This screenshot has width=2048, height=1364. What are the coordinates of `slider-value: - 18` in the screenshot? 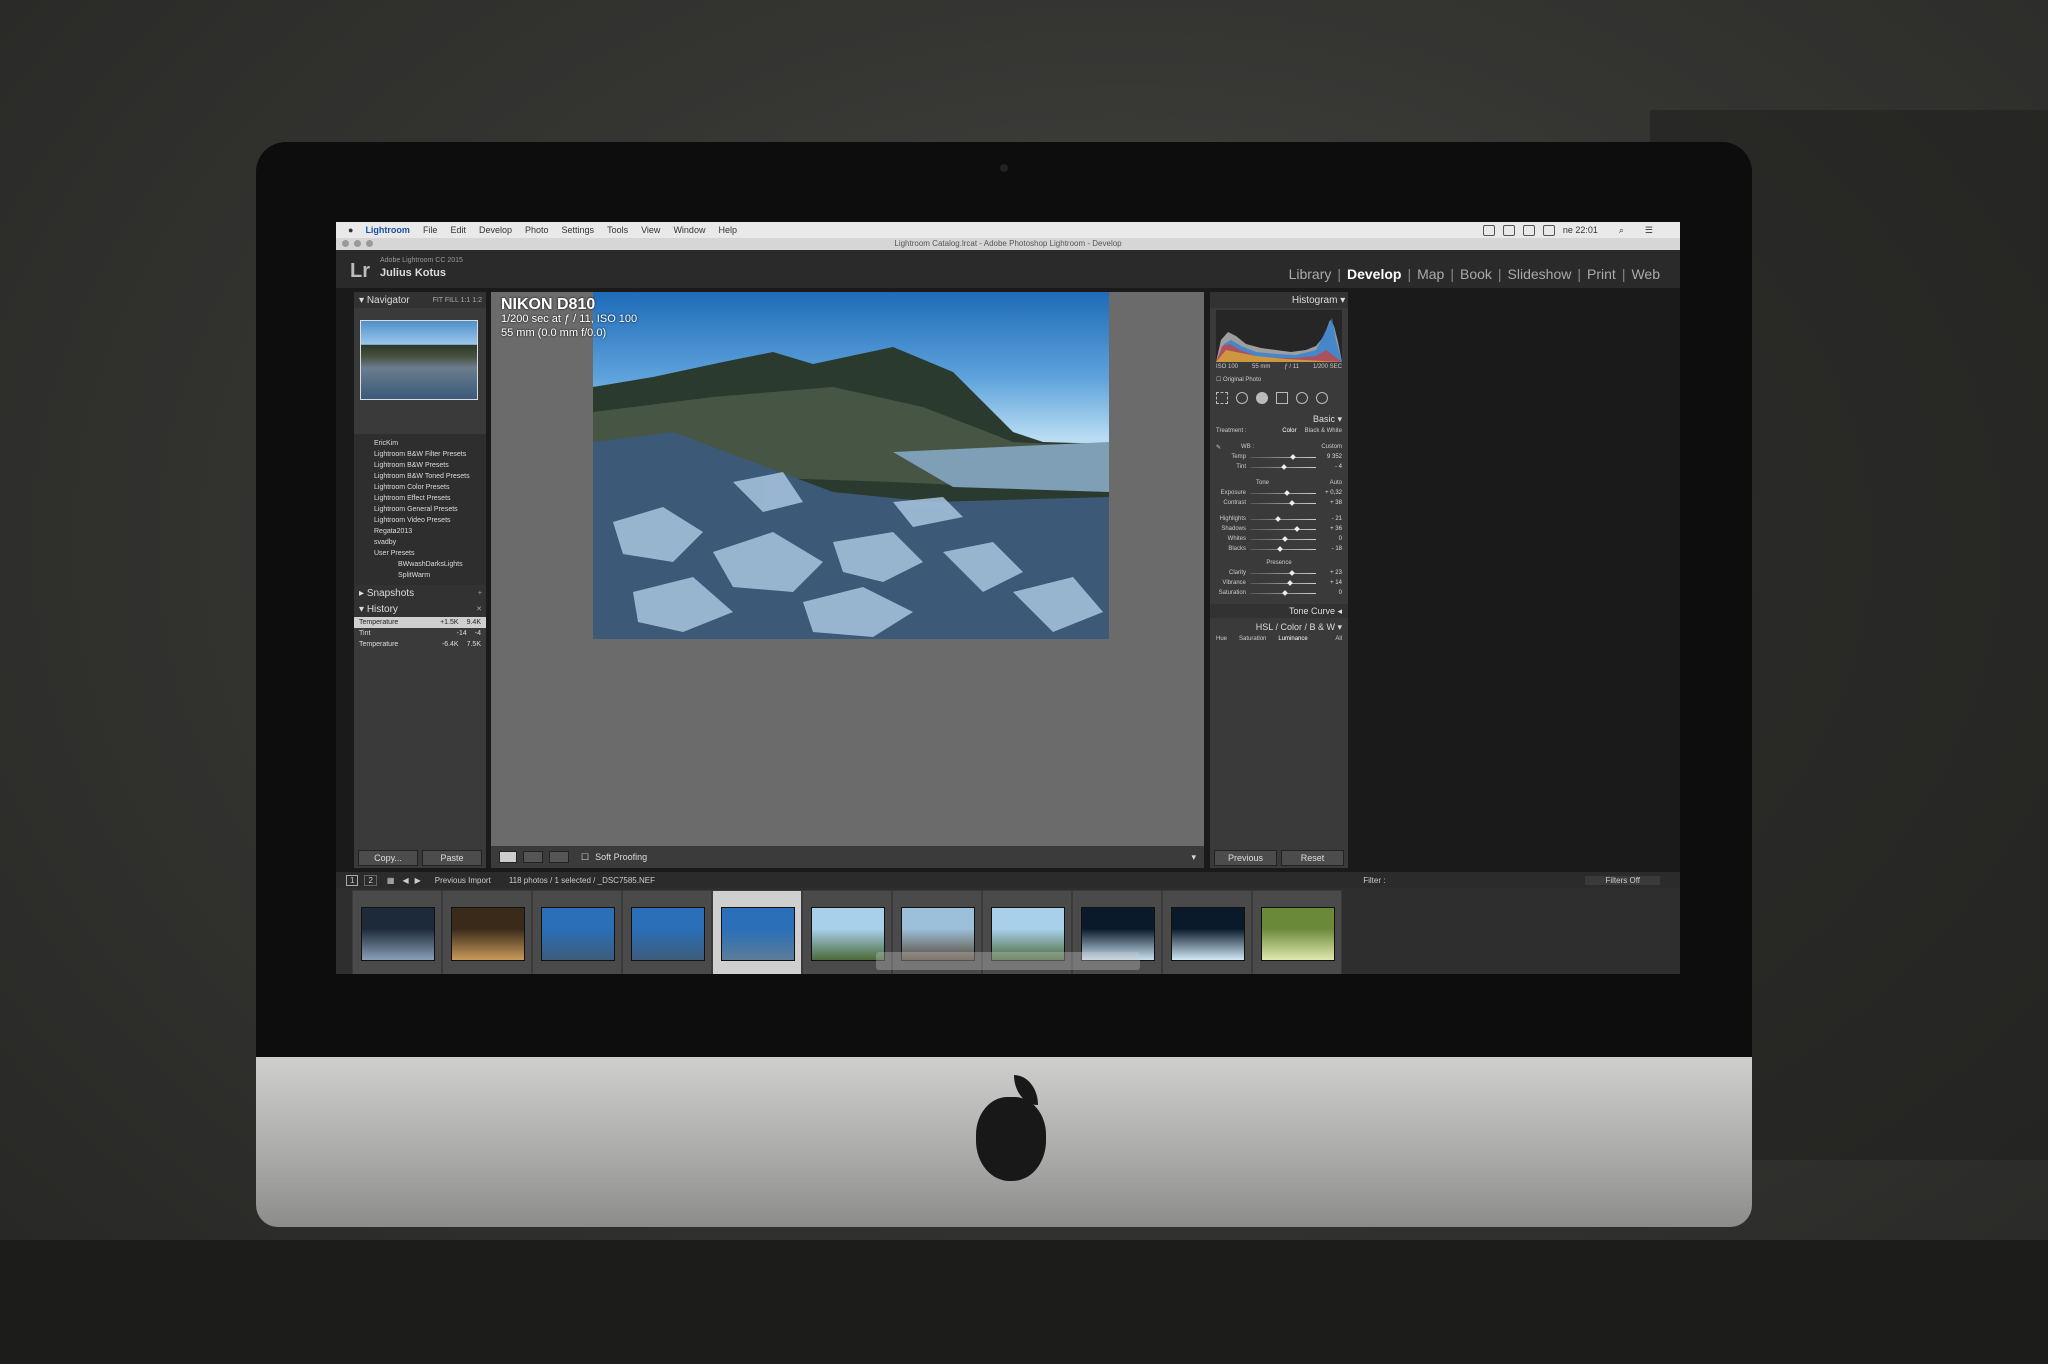 It's located at (1331, 549).